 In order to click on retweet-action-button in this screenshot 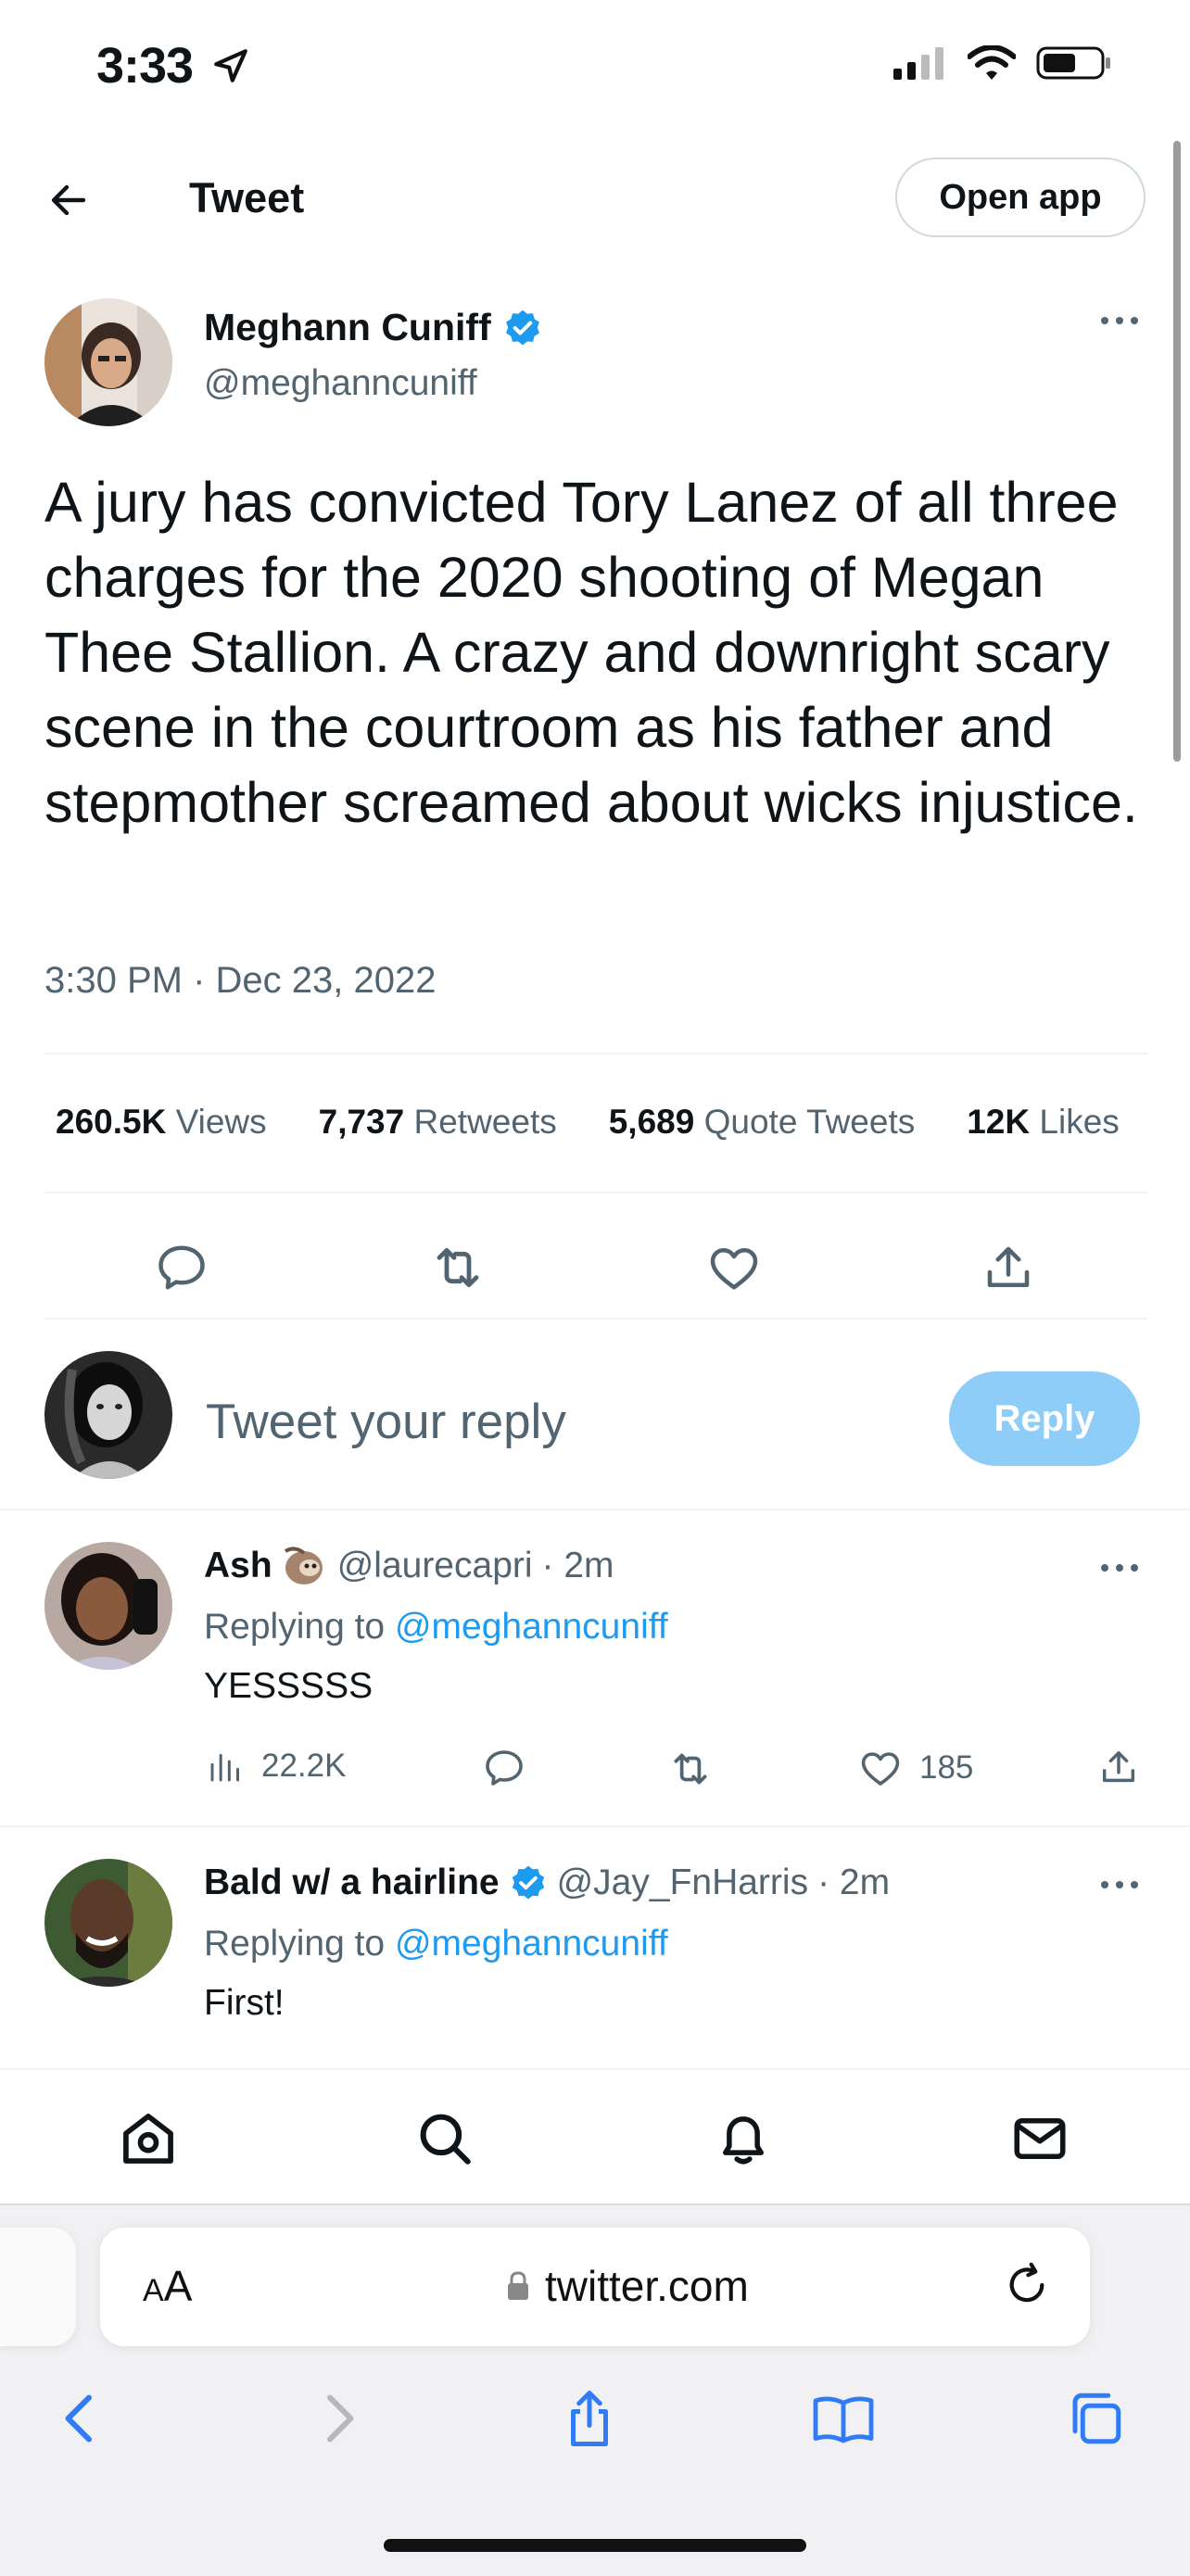, I will do `click(458, 1268)`.